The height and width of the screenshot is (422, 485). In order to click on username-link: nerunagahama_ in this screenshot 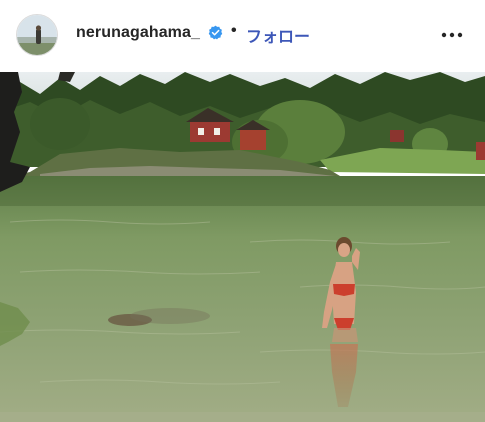, I will do `click(138, 33)`.